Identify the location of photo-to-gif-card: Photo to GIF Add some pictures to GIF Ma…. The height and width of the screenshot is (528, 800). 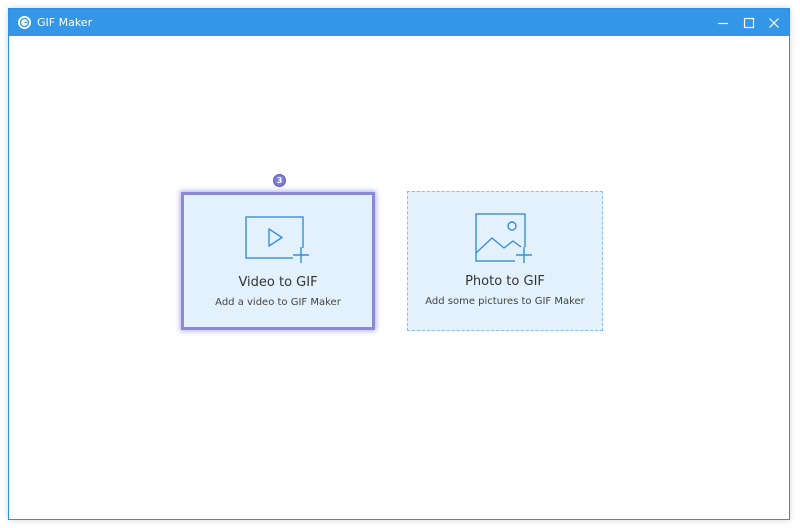
(505, 261).